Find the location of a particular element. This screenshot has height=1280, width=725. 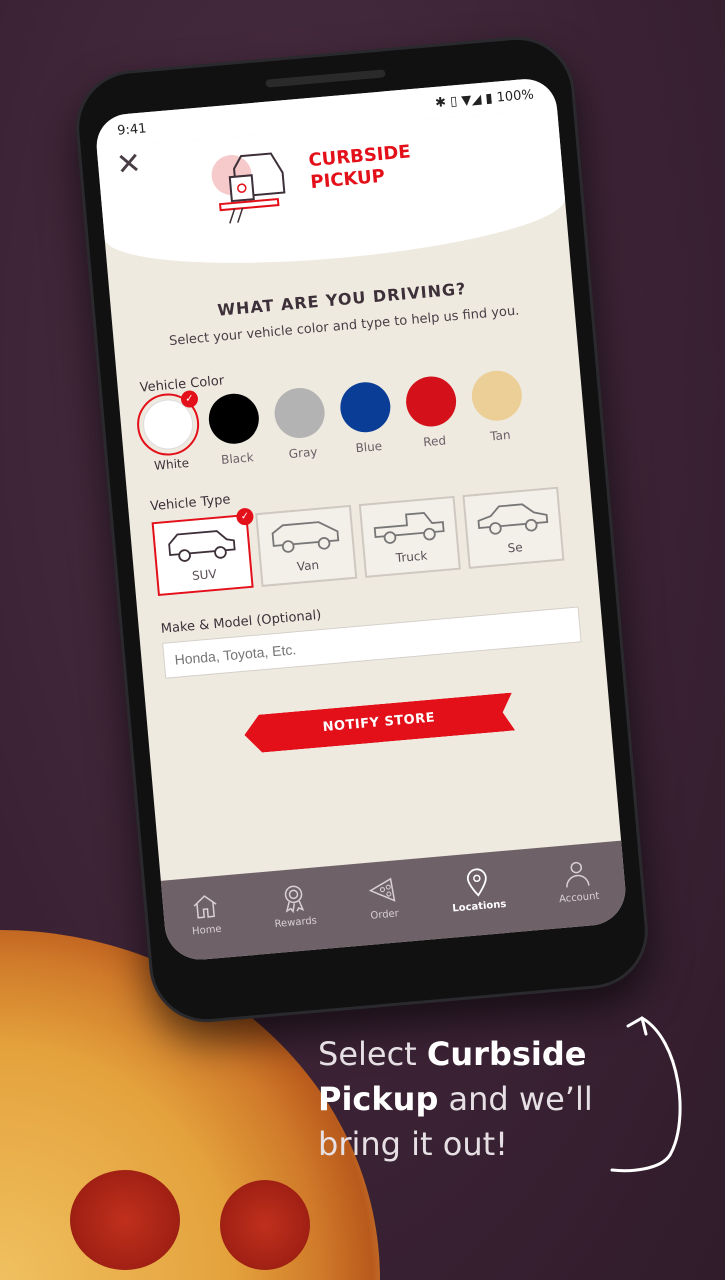

nav-rewards: Rewards is located at coordinates (294, 905).